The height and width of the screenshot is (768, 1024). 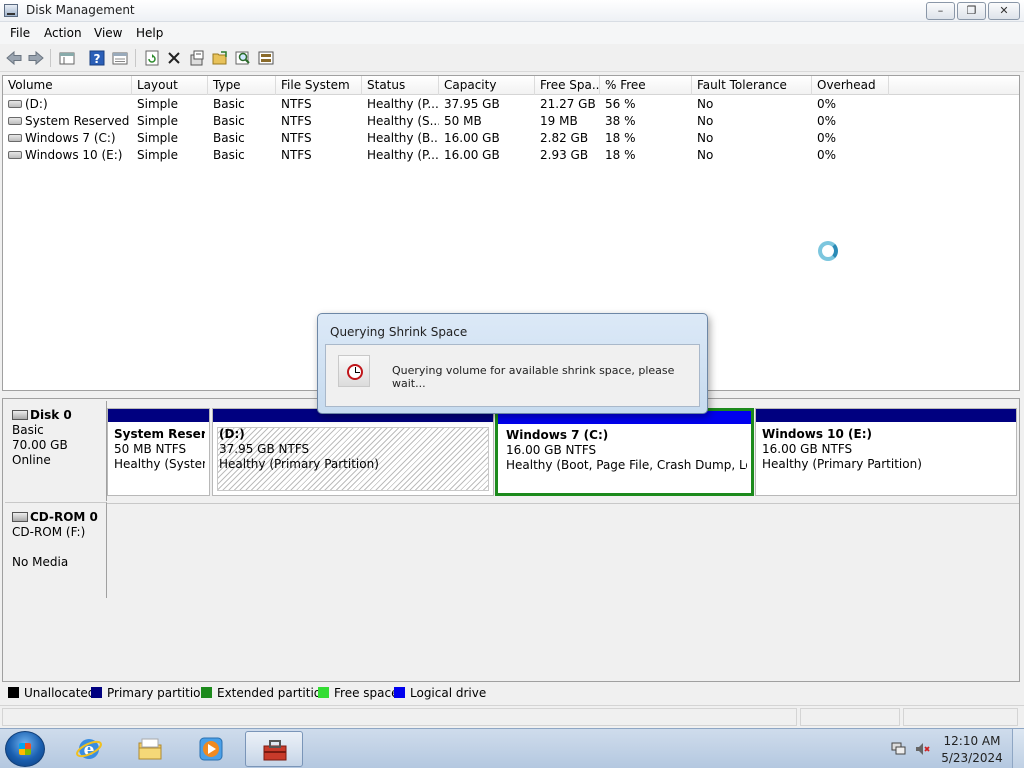 I want to click on free-cell: 21.27 GB, so click(x=568, y=104).